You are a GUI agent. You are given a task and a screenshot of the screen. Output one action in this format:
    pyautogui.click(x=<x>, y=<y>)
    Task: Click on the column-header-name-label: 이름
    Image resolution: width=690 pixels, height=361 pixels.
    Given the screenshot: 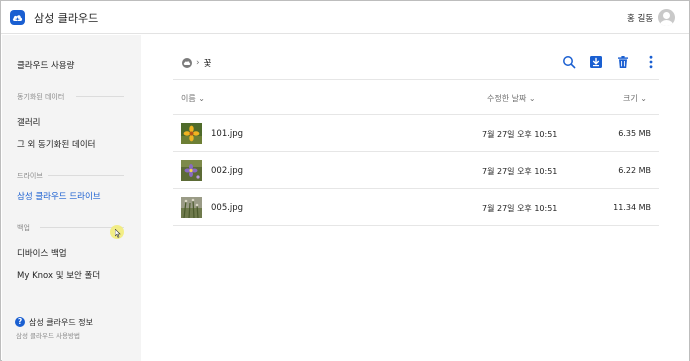 What is the action you would take?
    pyautogui.click(x=188, y=98)
    